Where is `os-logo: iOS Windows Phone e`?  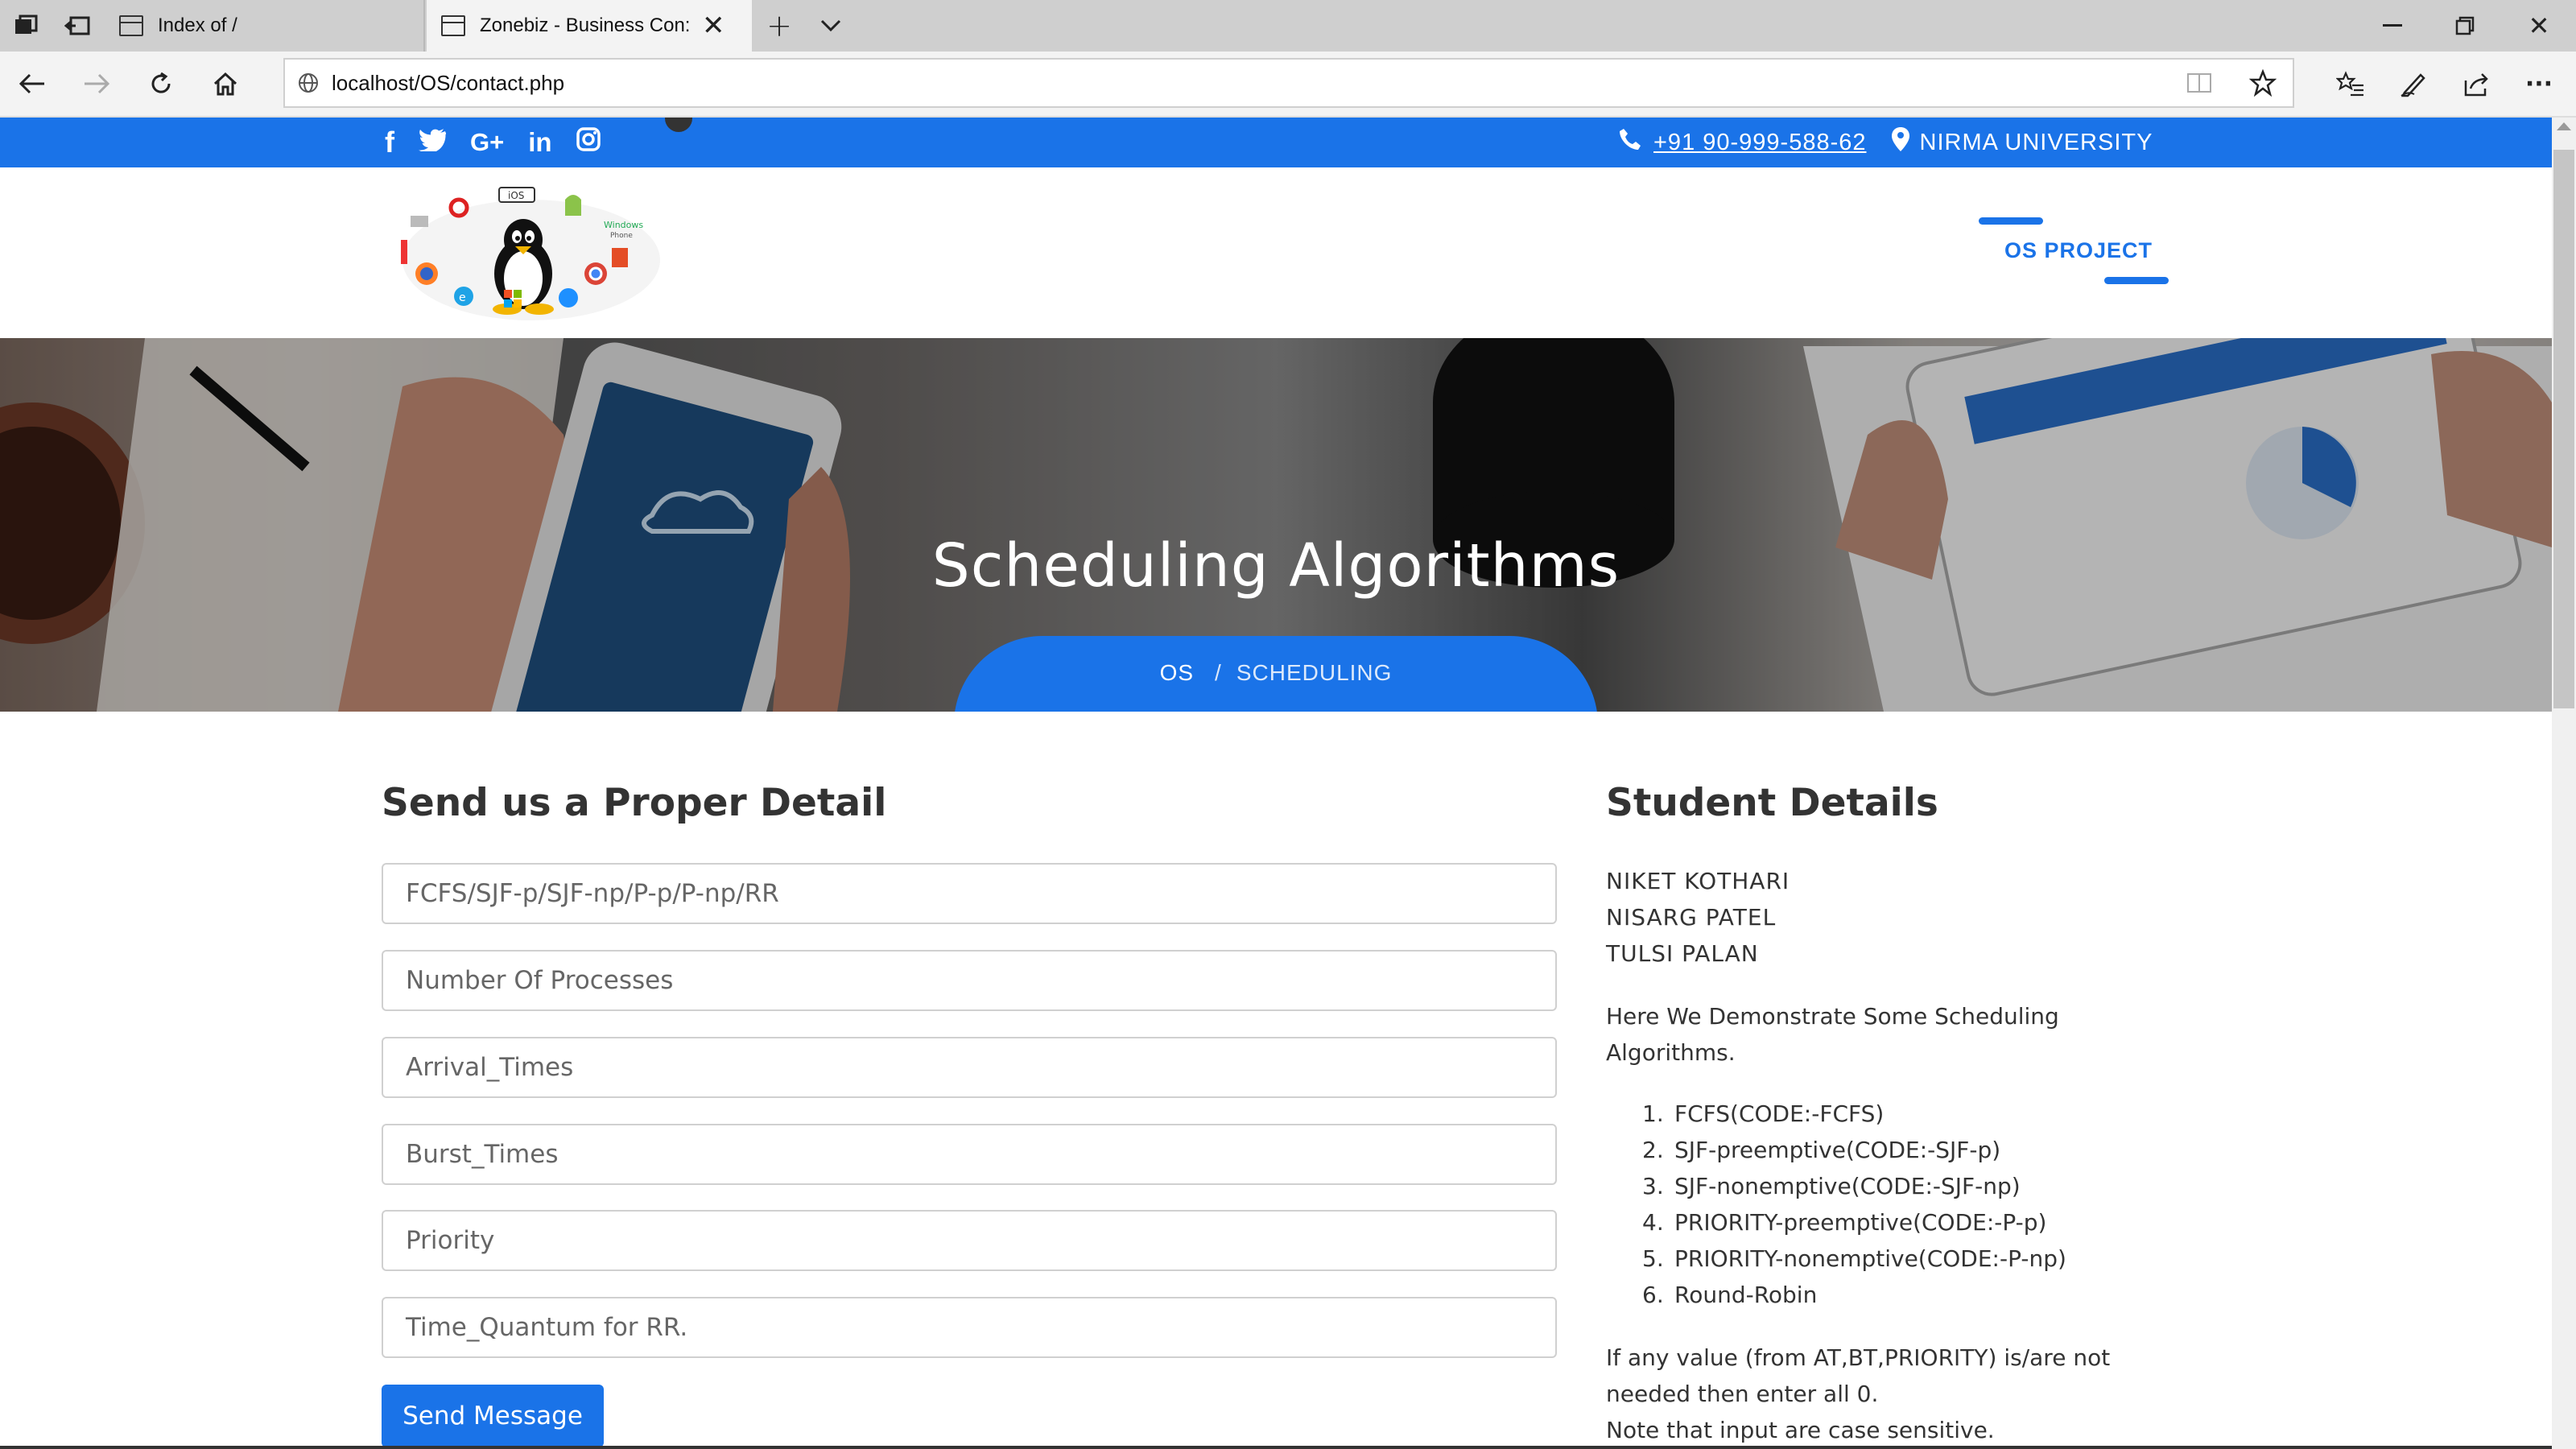
os-logo: iOS Windows Phone e is located at coordinates (531, 256).